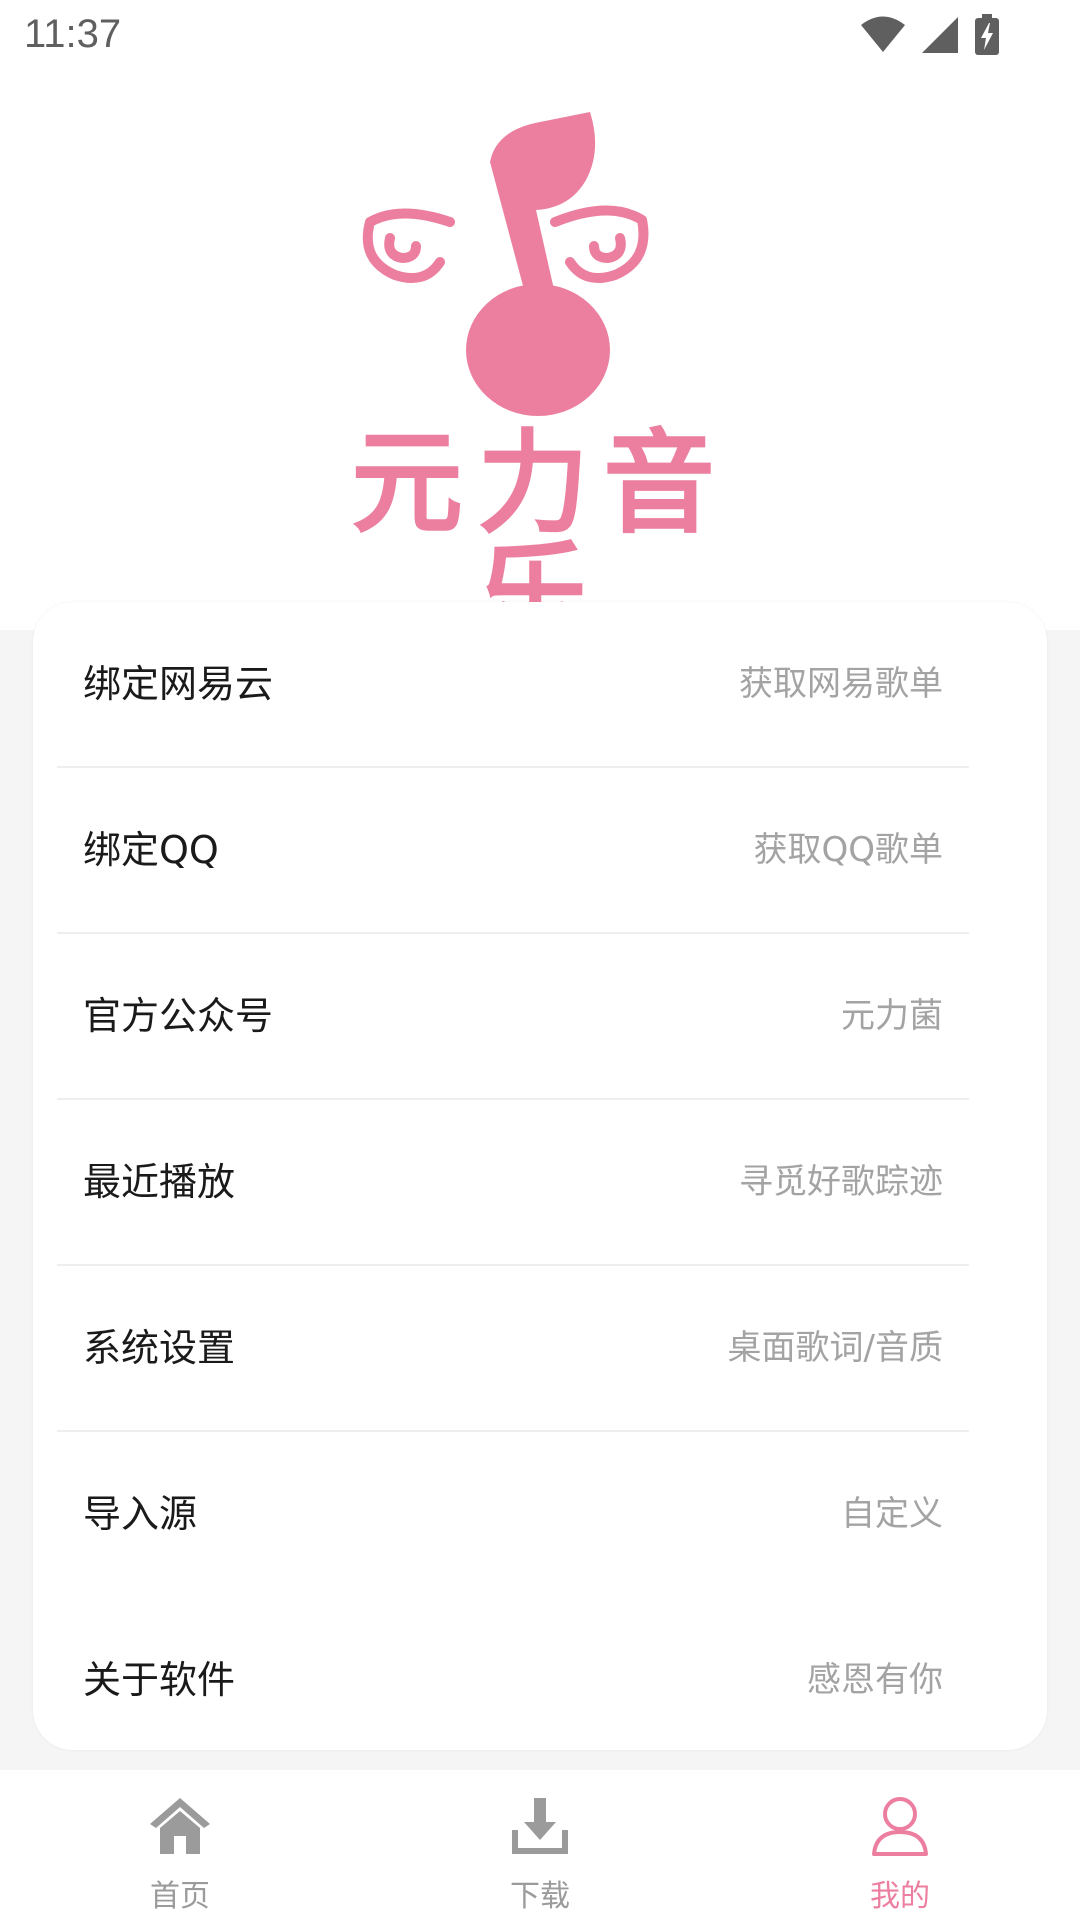 This screenshot has height=1920, width=1080. Describe the element at coordinates (835, 1348) in the screenshot. I see `menu-item-value: 桌面歌词/音质` at that location.